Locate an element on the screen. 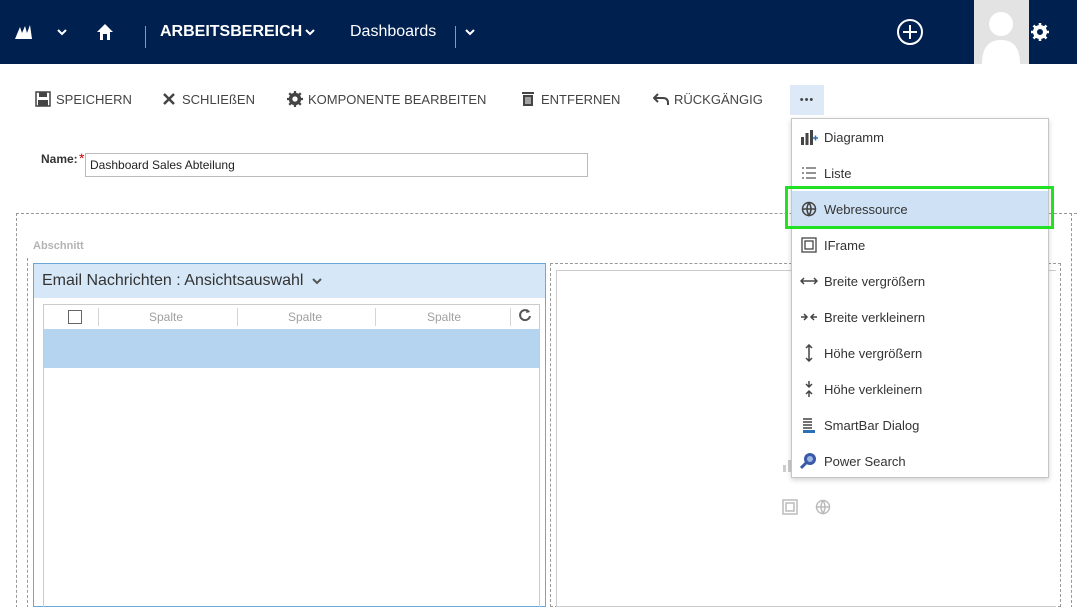 This screenshot has height=607, width=1077. menu-item-hoehe-verkleinern: Höhe verkleinern is located at coordinates (920, 389).